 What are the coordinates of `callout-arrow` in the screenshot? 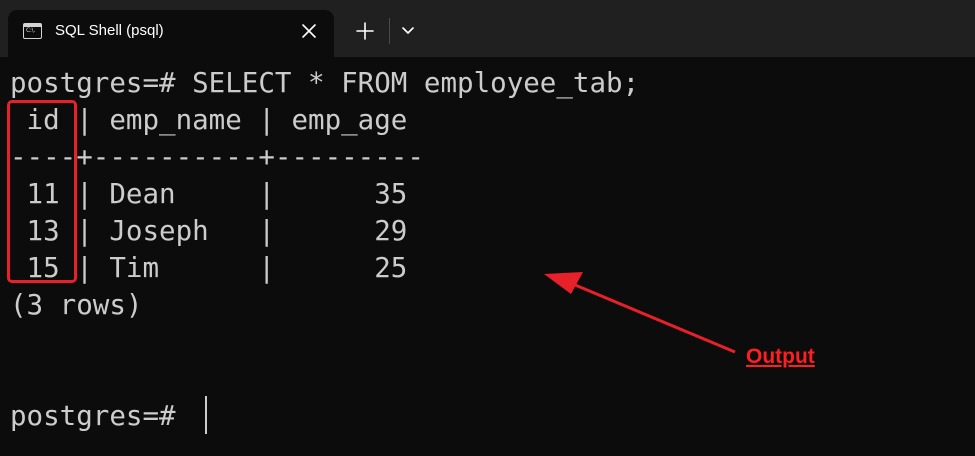 It's located at (640, 313).